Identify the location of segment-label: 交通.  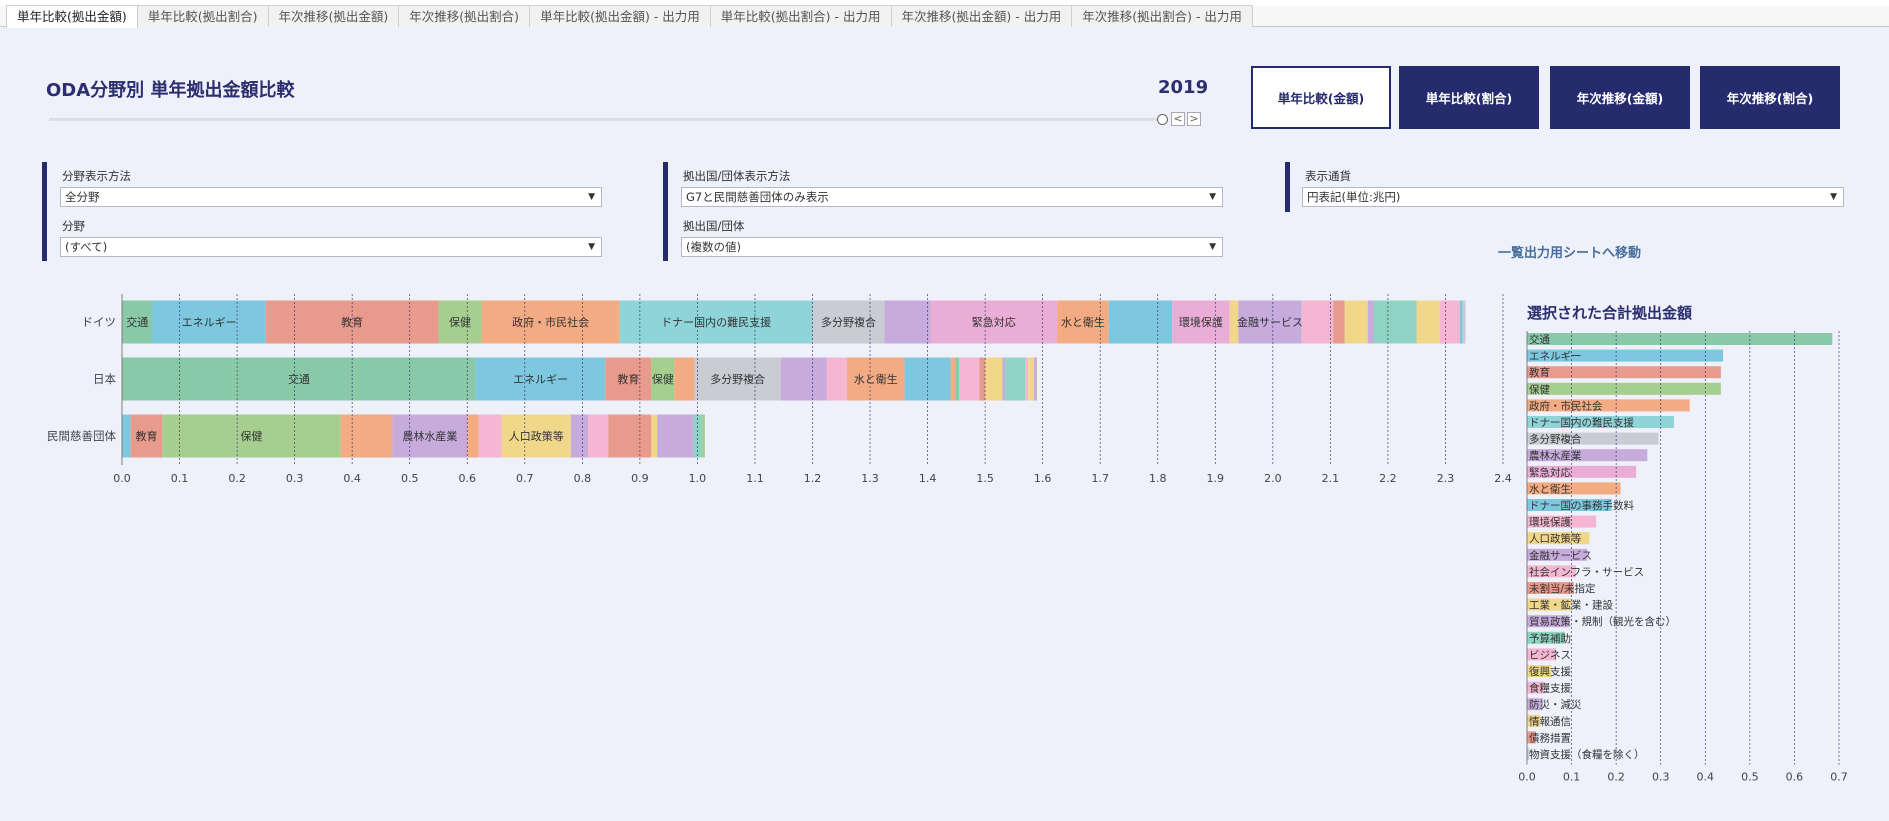
(137, 322).